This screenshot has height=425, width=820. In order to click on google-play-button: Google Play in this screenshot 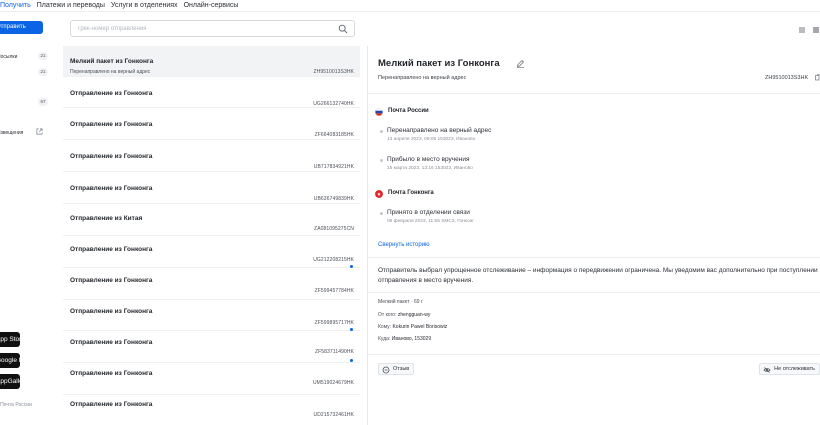, I will do `click(10, 360)`.